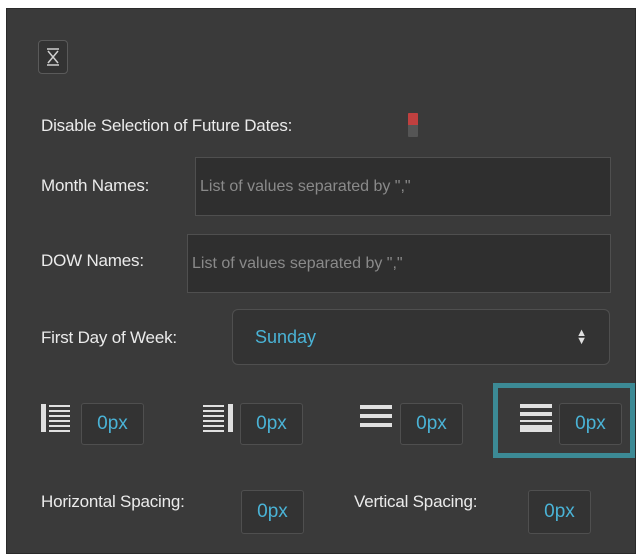  Describe the element at coordinates (431, 424) in the screenshot. I see `align-center-value: 0px` at that location.